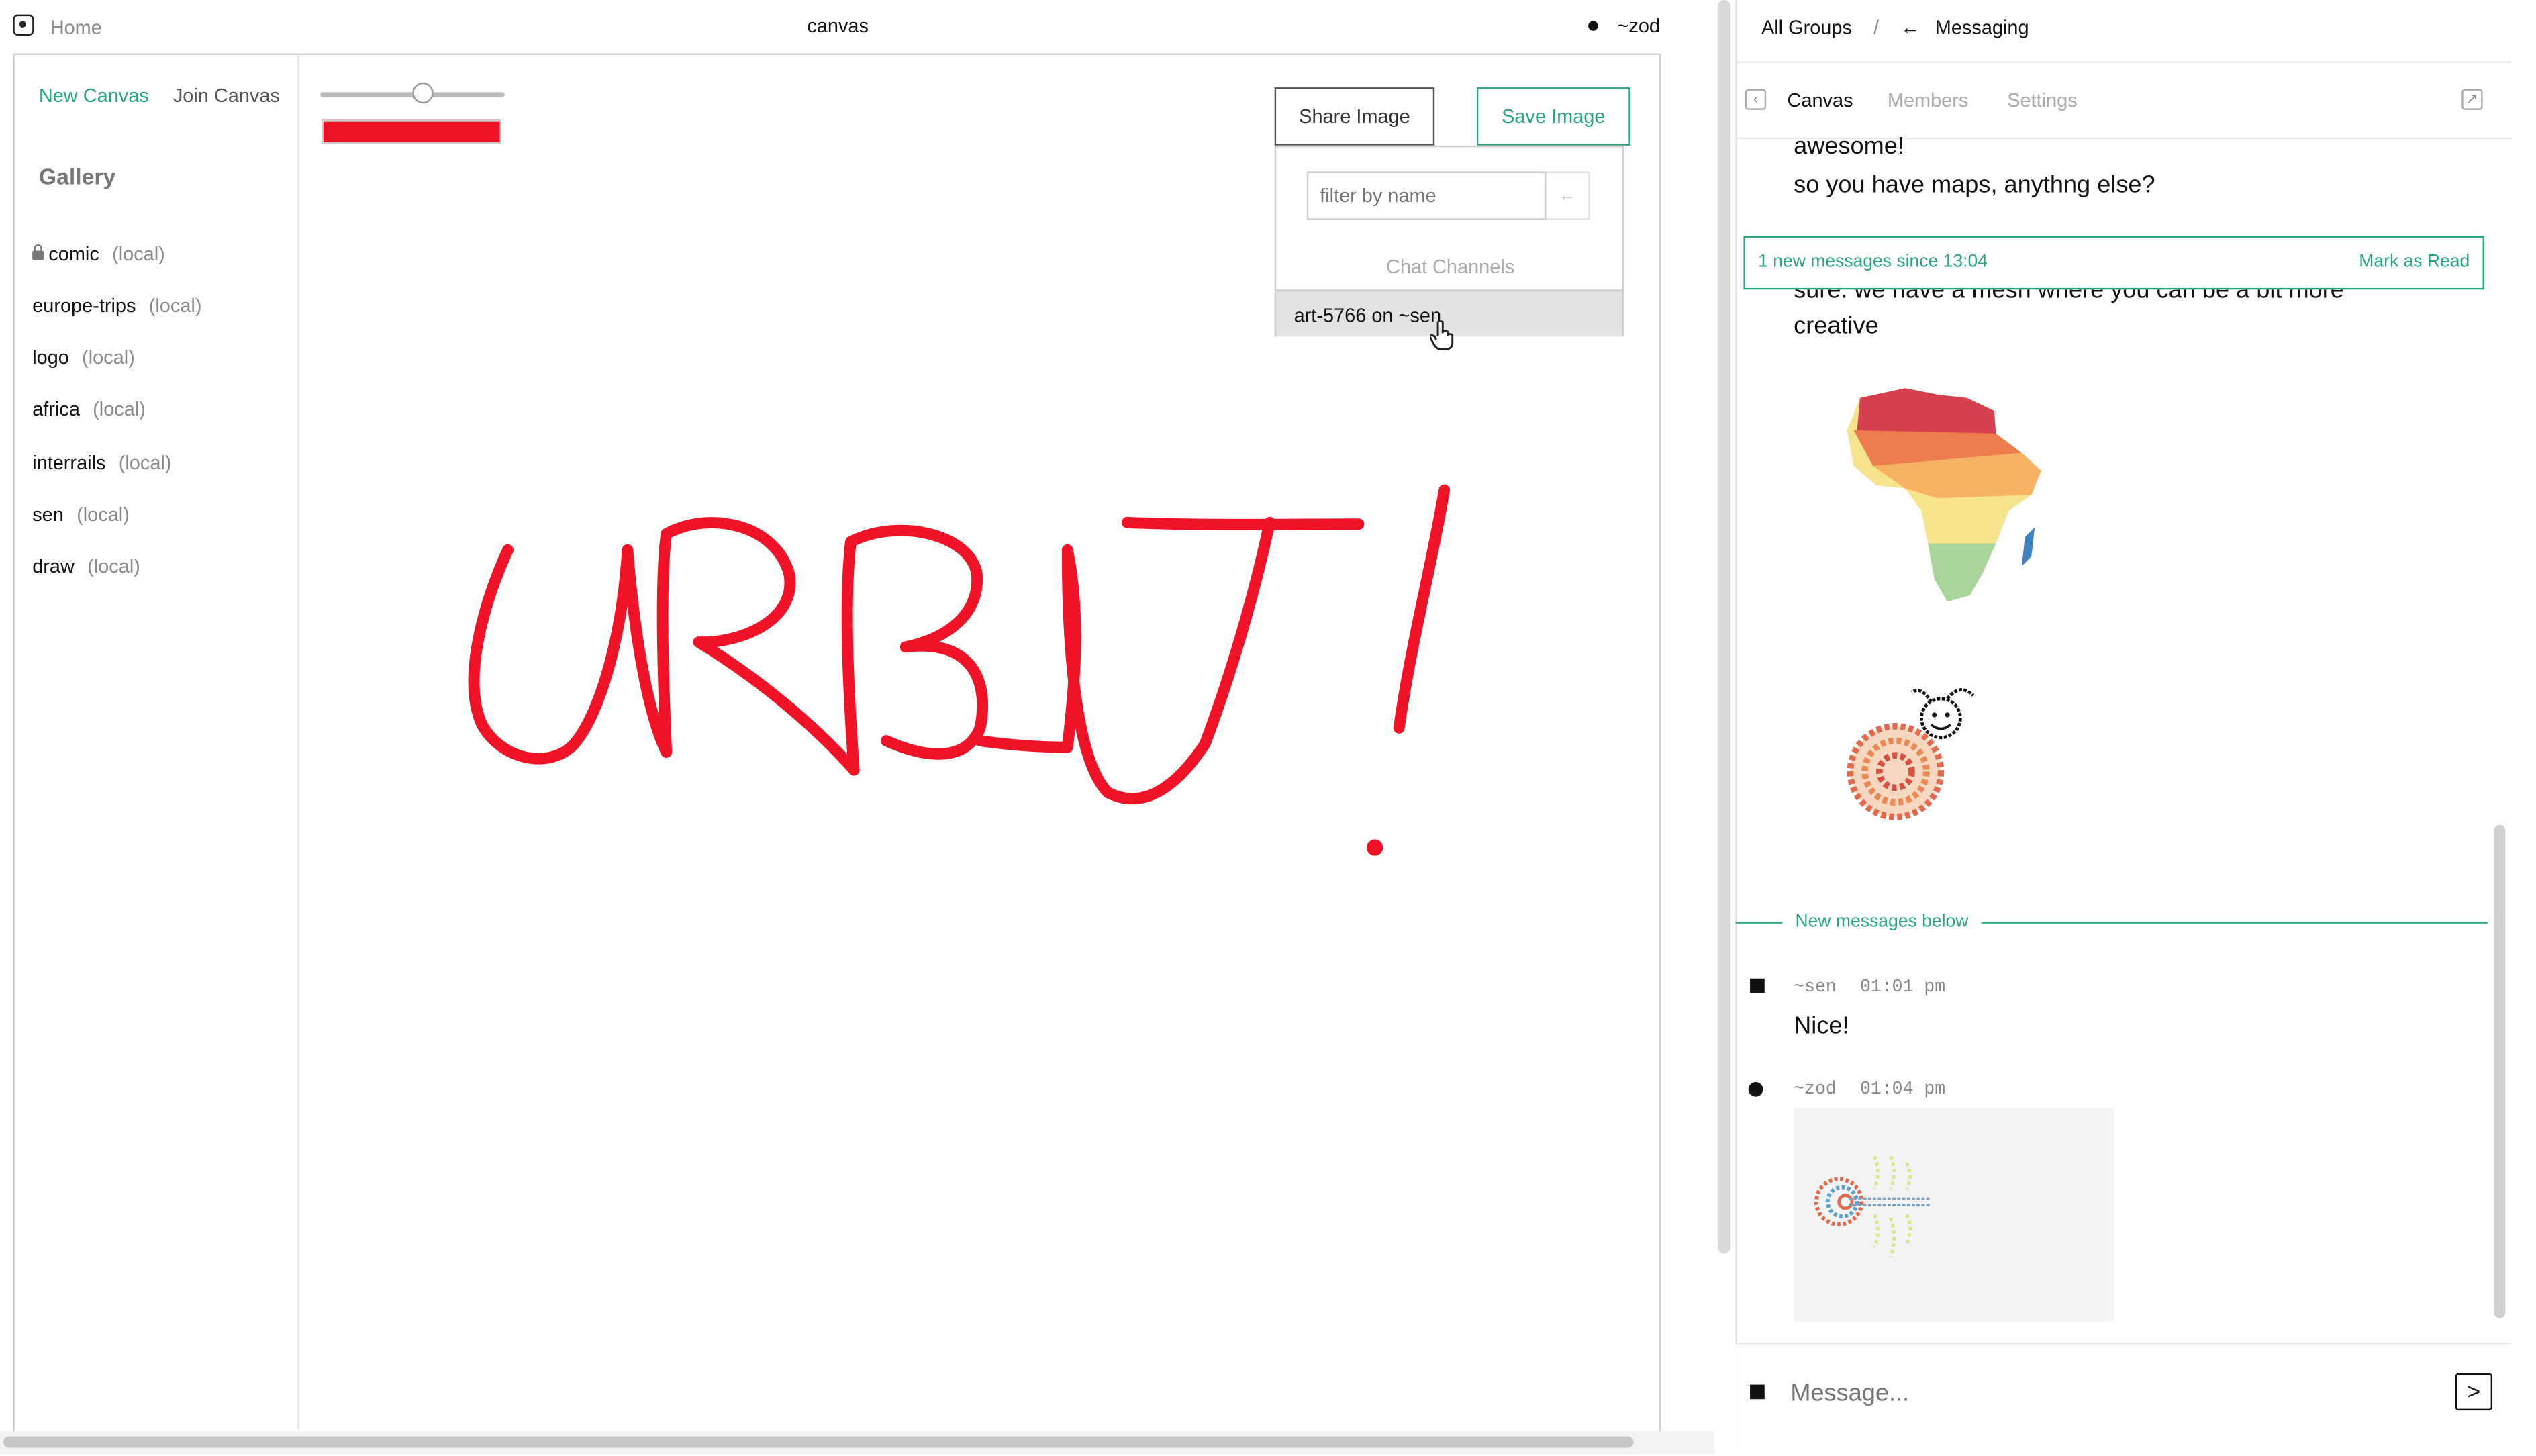 The height and width of the screenshot is (1456, 2536). What do you see at coordinates (1922, 760) in the screenshot?
I see `snail-doodle-image` at bounding box center [1922, 760].